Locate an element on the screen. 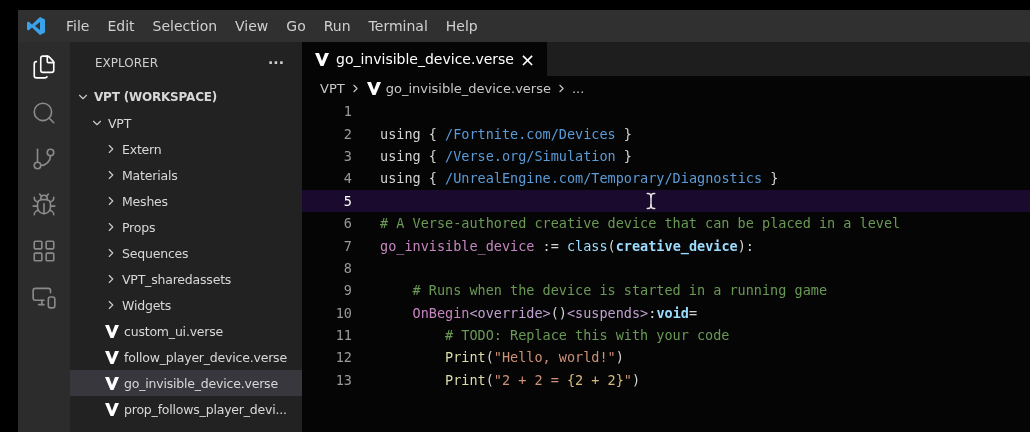  more-button: ··· is located at coordinates (276, 63).